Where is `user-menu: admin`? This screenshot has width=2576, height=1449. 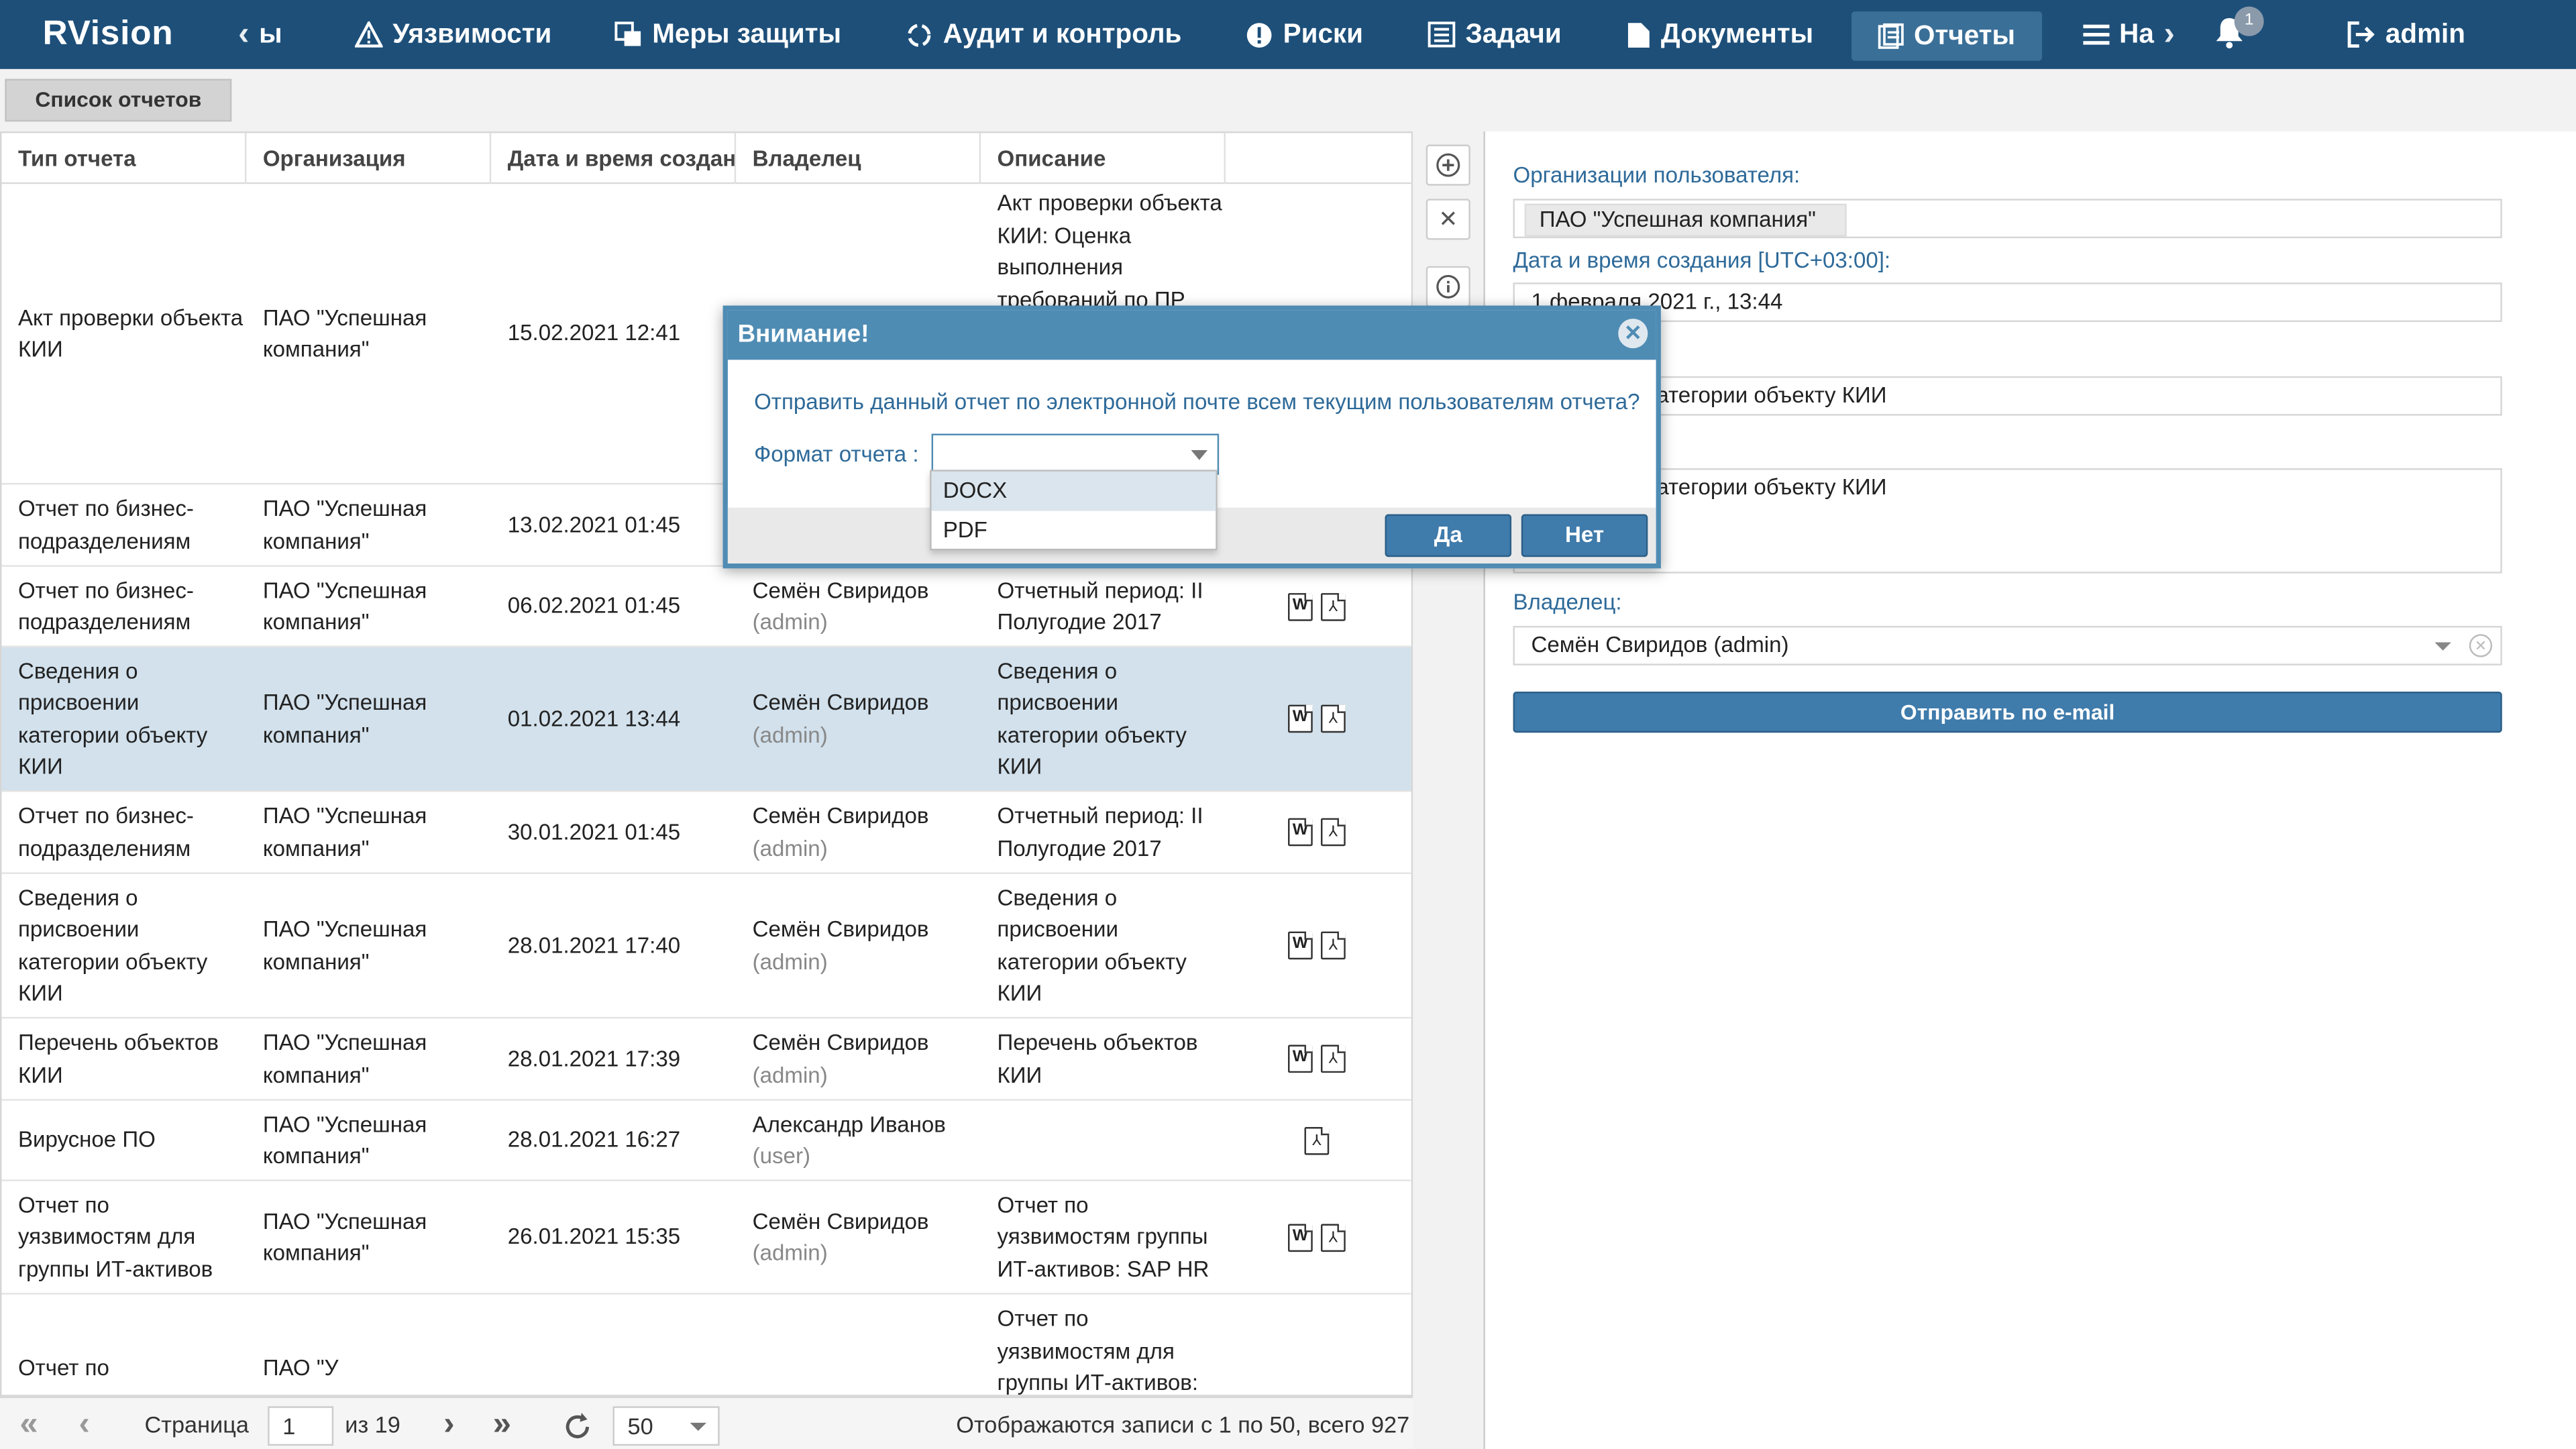
user-menu: admin is located at coordinates (2406, 34).